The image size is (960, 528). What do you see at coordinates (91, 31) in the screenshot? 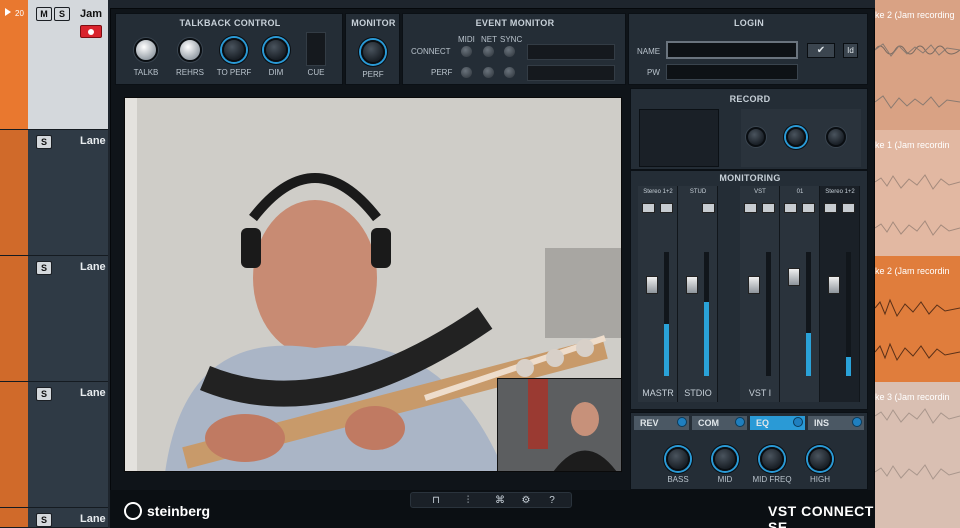
I see `record-enable-button` at bounding box center [91, 31].